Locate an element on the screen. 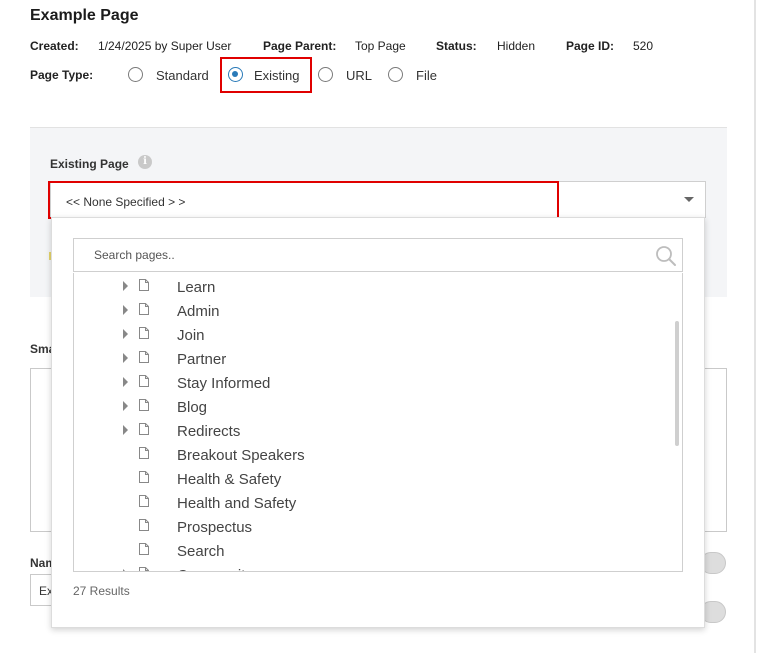 The height and width of the screenshot is (653, 757). existing-highlight-box is located at coordinates (266, 75).